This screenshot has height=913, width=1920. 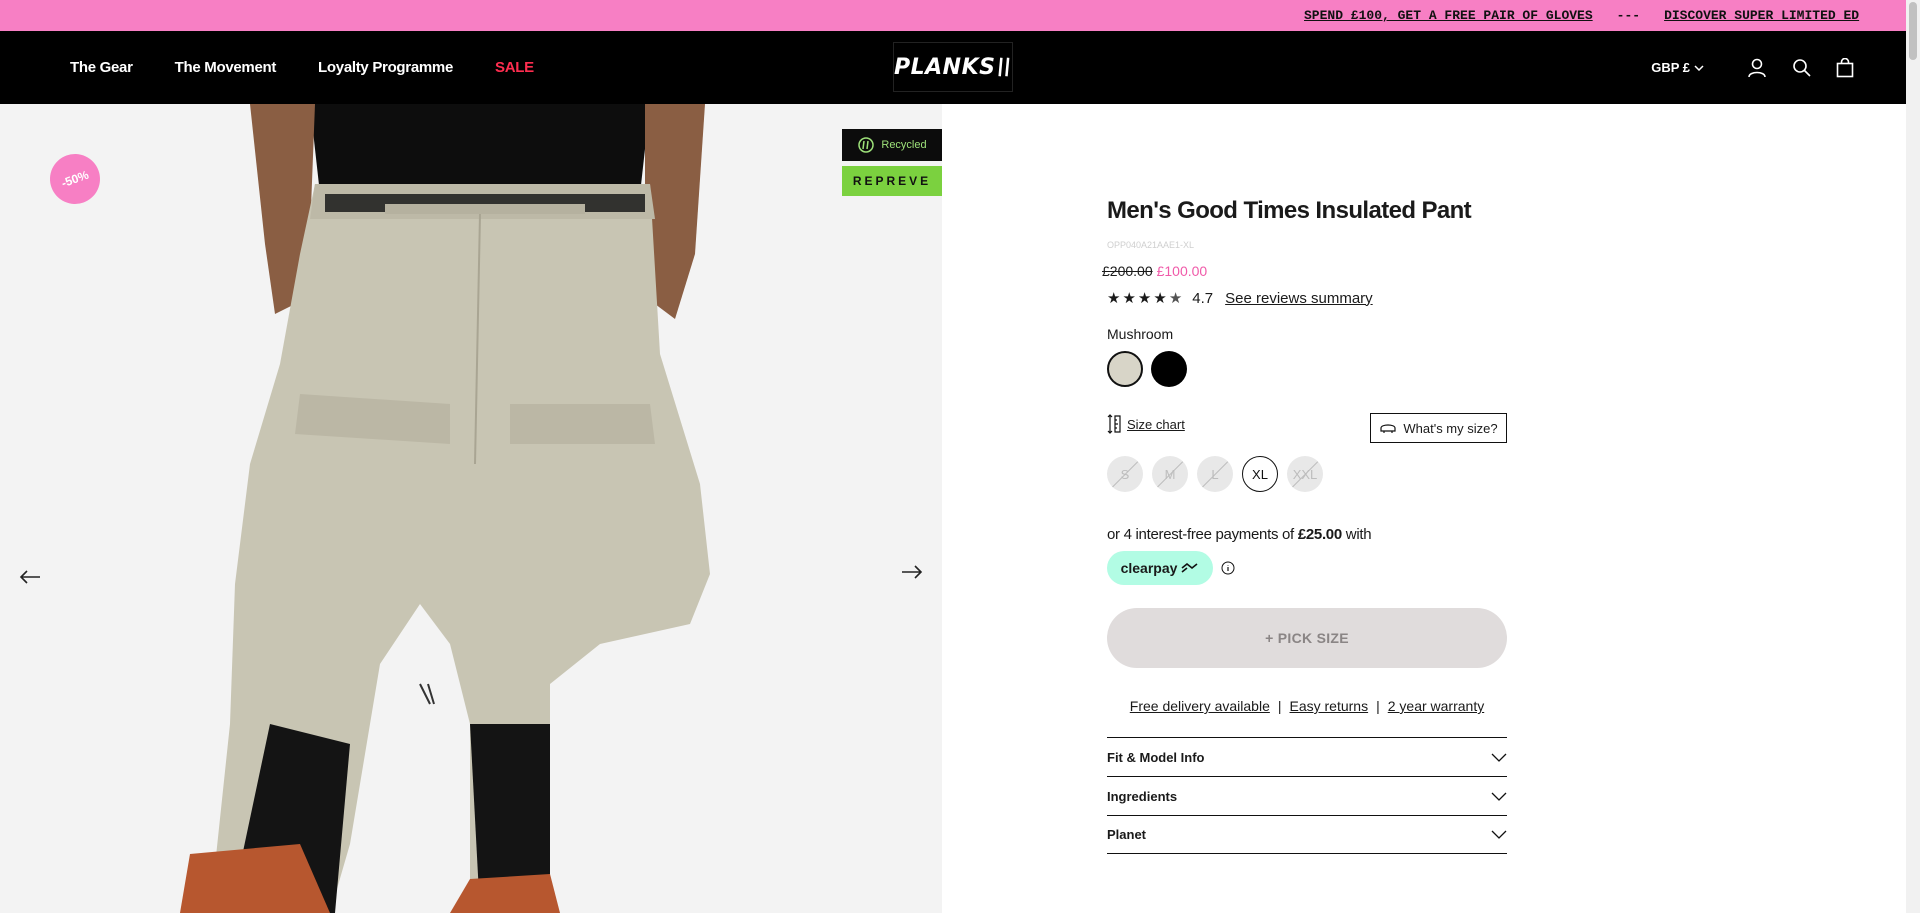 I want to click on product-title: Men's Good Times Insulated Pant, so click(x=1289, y=210).